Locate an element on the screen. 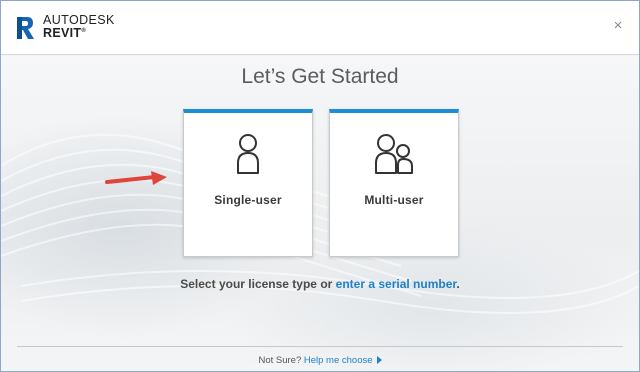 The width and height of the screenshot is (640, 372). not-sure-text: Not Sure? is located at coordinates (280, 360).